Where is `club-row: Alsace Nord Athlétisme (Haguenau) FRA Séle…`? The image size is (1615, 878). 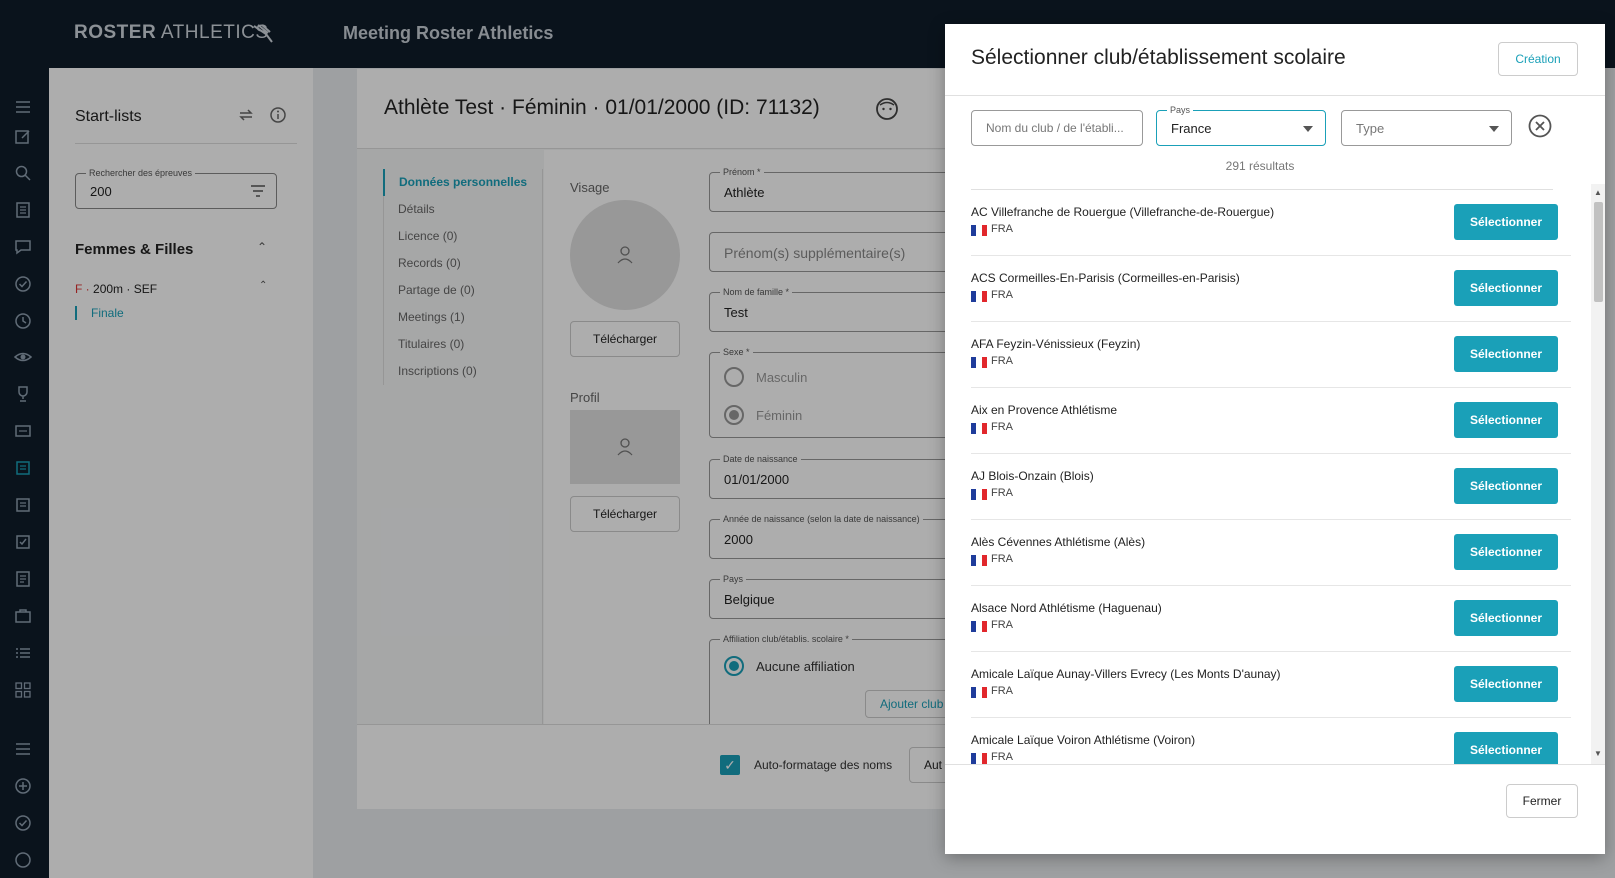 club-row: Alsace Nord Athlétisme (Haguenau) FRA Séle… is located at coordinates (1271, 619).